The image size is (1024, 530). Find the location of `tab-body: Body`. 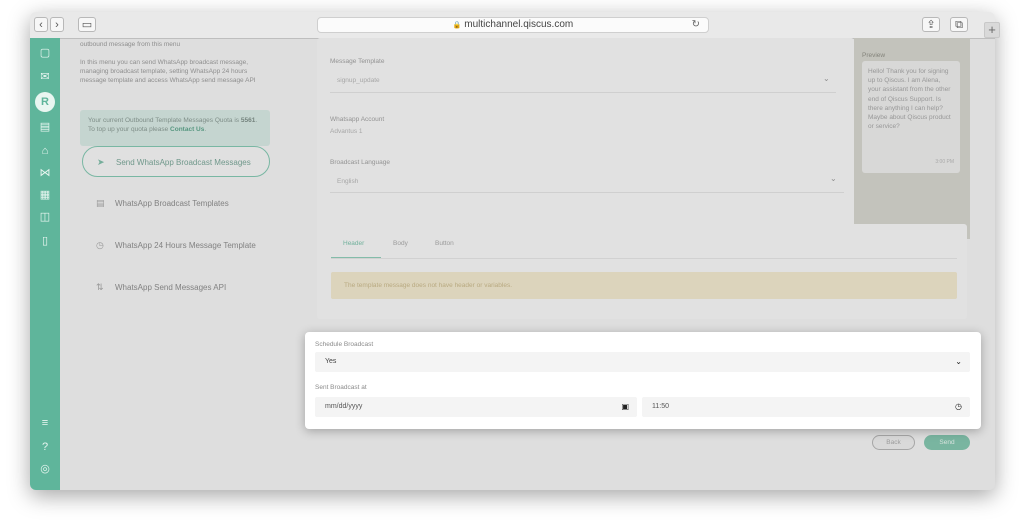

tab-body: Body is located at coordinates (400, 243).